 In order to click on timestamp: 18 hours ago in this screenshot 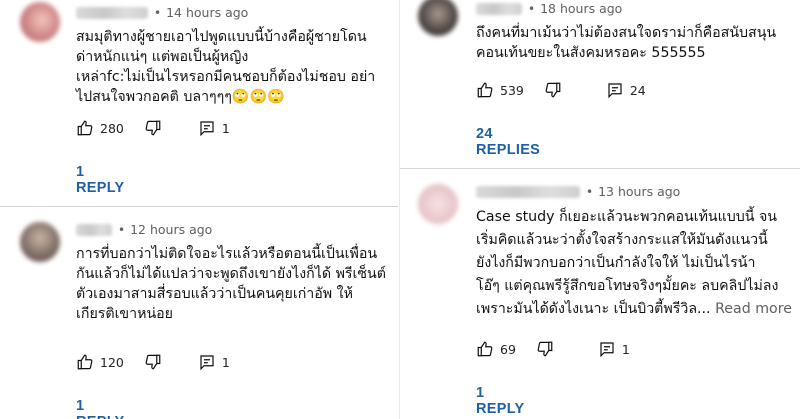, I will do `click(581, 8)`.